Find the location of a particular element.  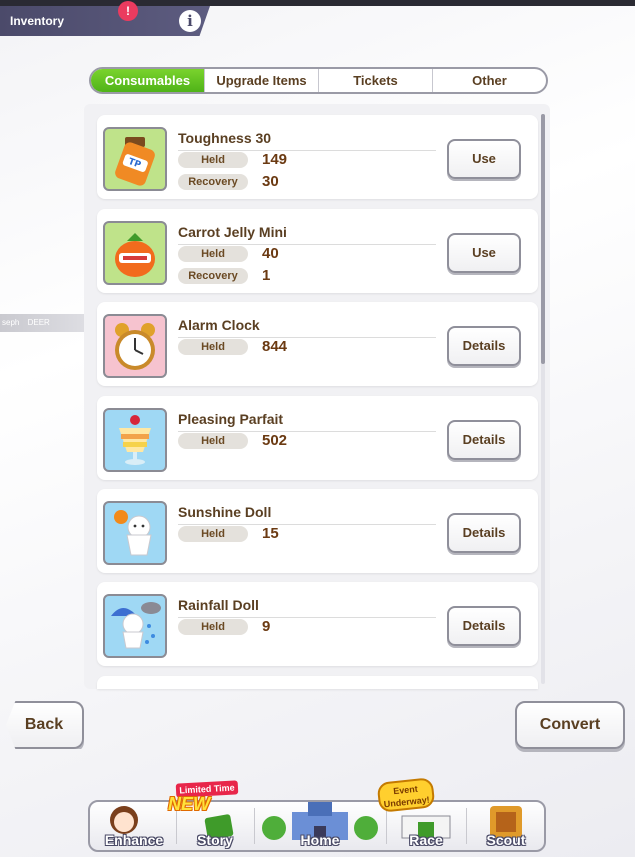

tab-consumables: Consumables is located at coordinates (147, 80).